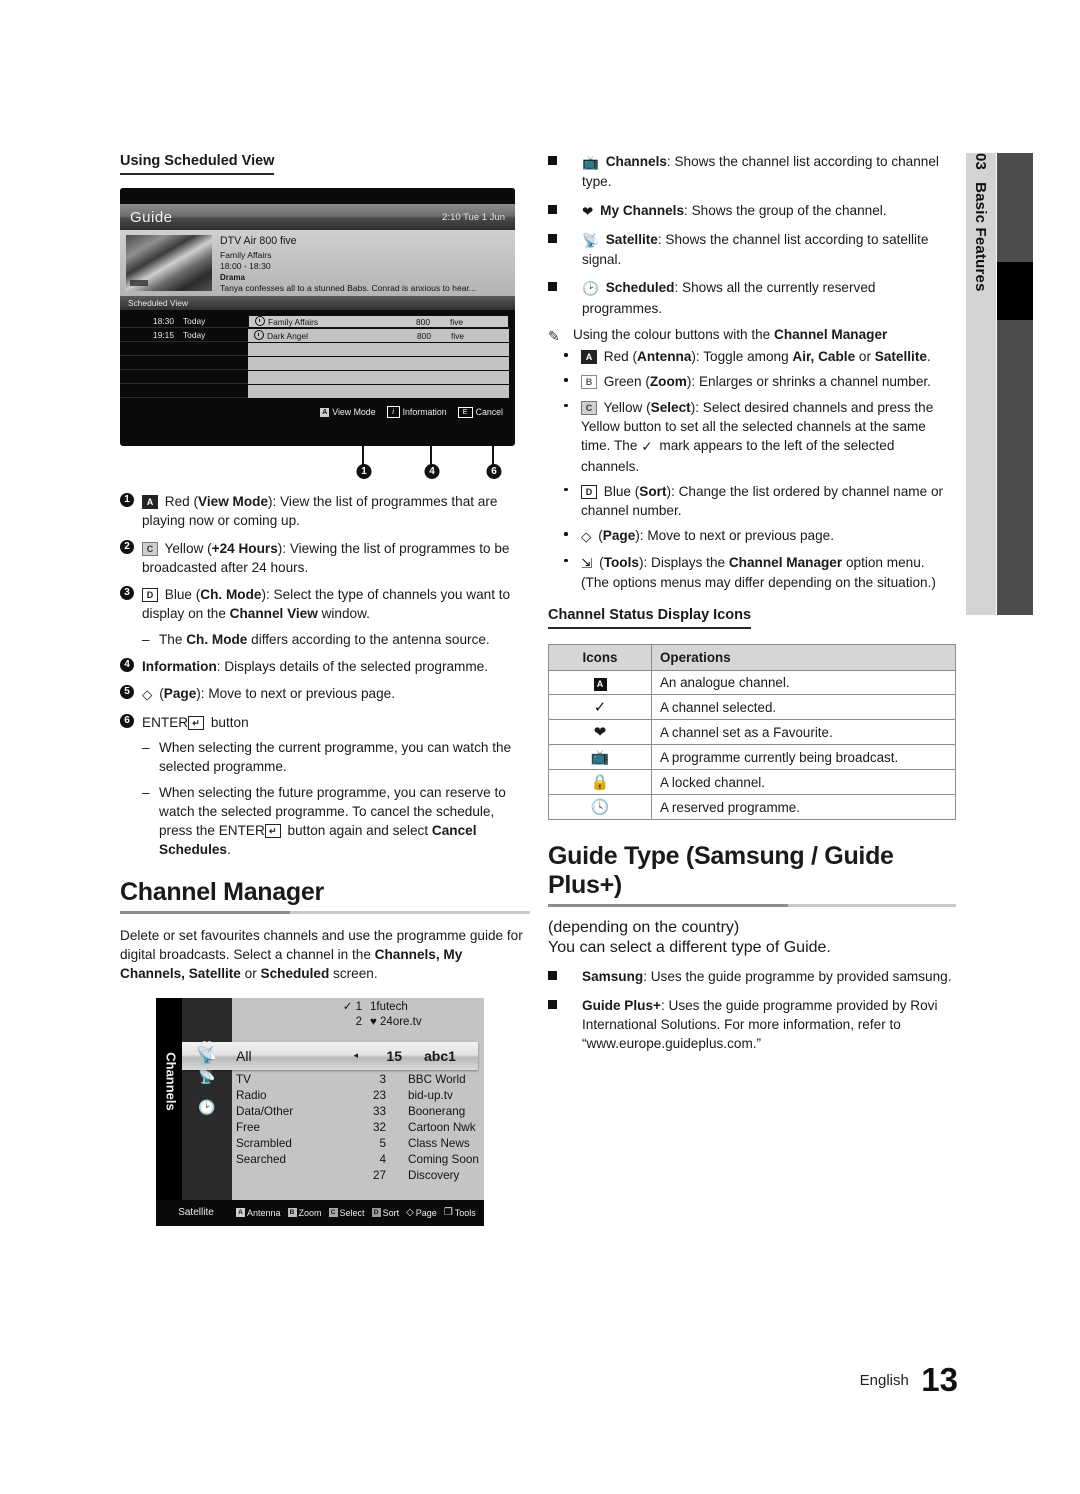 The image size is (1080, 1494). Describe the element at coordinates (480, 412) in the screenshot. I see `guide-footer-button: E Cancel` at that location.